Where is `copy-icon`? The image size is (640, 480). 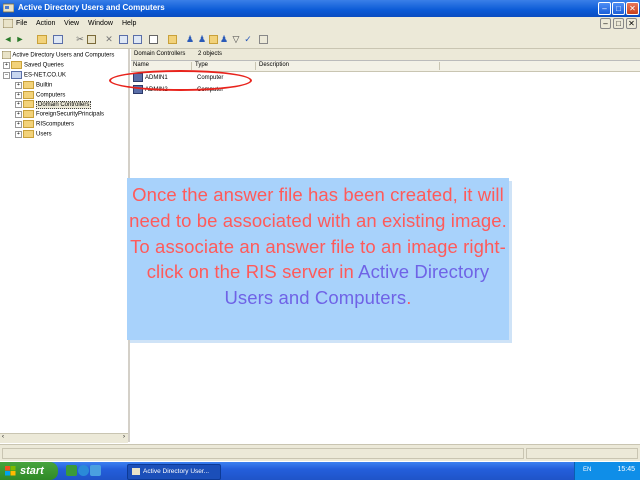
copy-icon is located at coordinates (91, 39).